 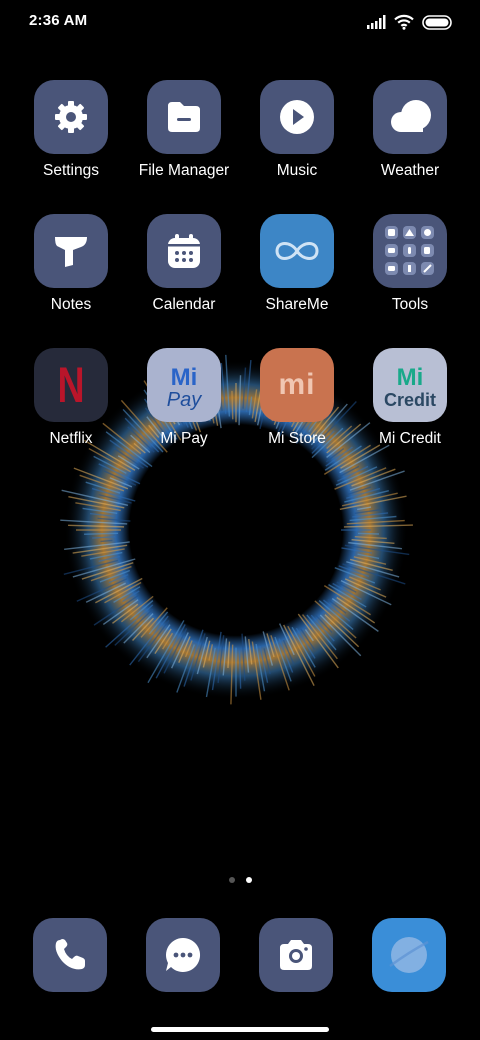 I want to click on dock-messaging, so click(x=183, y=955).